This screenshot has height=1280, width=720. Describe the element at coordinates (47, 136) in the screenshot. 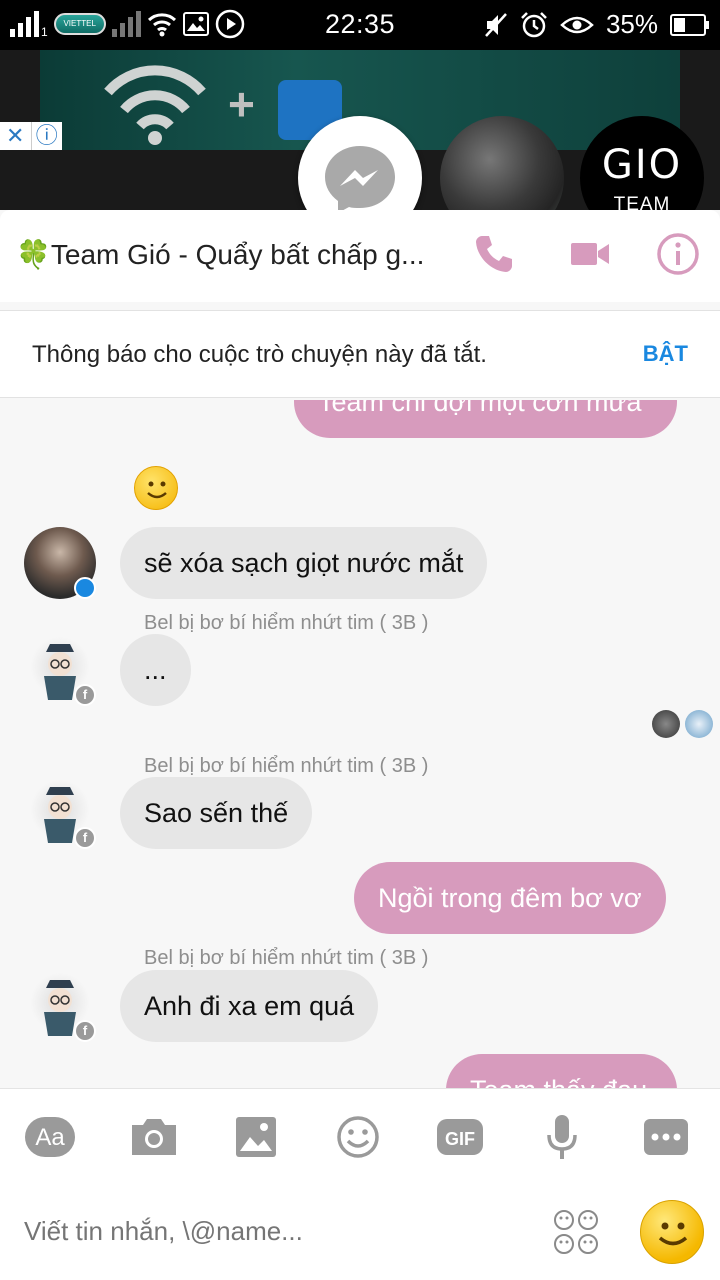

I see `ad-info-icon: ⓘ` at that location.